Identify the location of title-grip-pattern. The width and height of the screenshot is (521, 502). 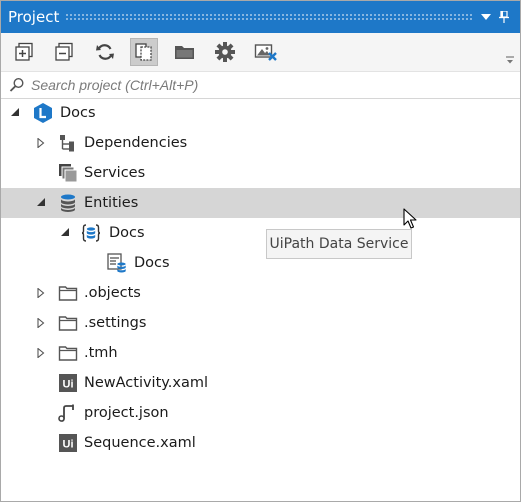
(269, 17).